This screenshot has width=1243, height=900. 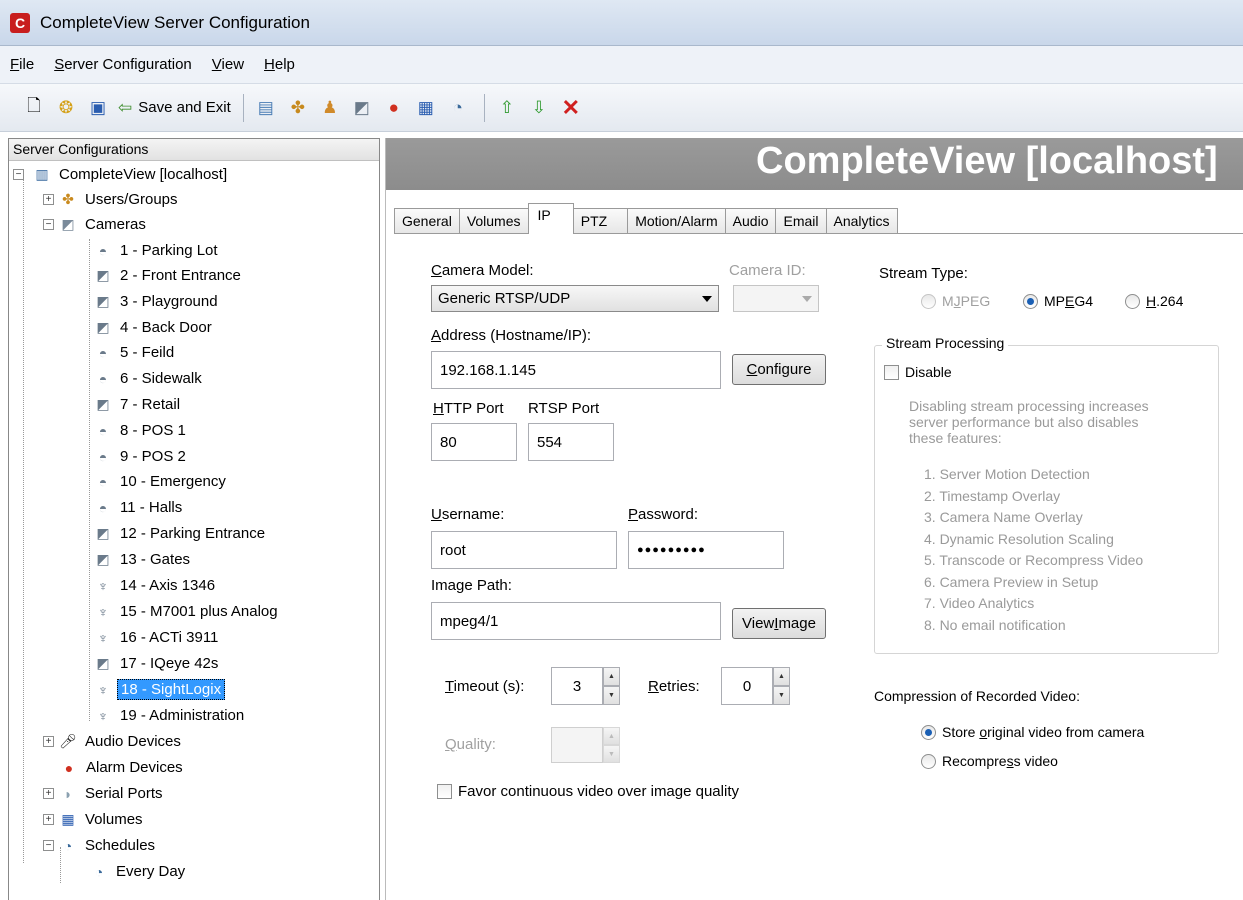 What do you see at coordinates (298, 108) in the screenshot?
I see `add-group-icon: ✤` at bounding box center [298, 108].